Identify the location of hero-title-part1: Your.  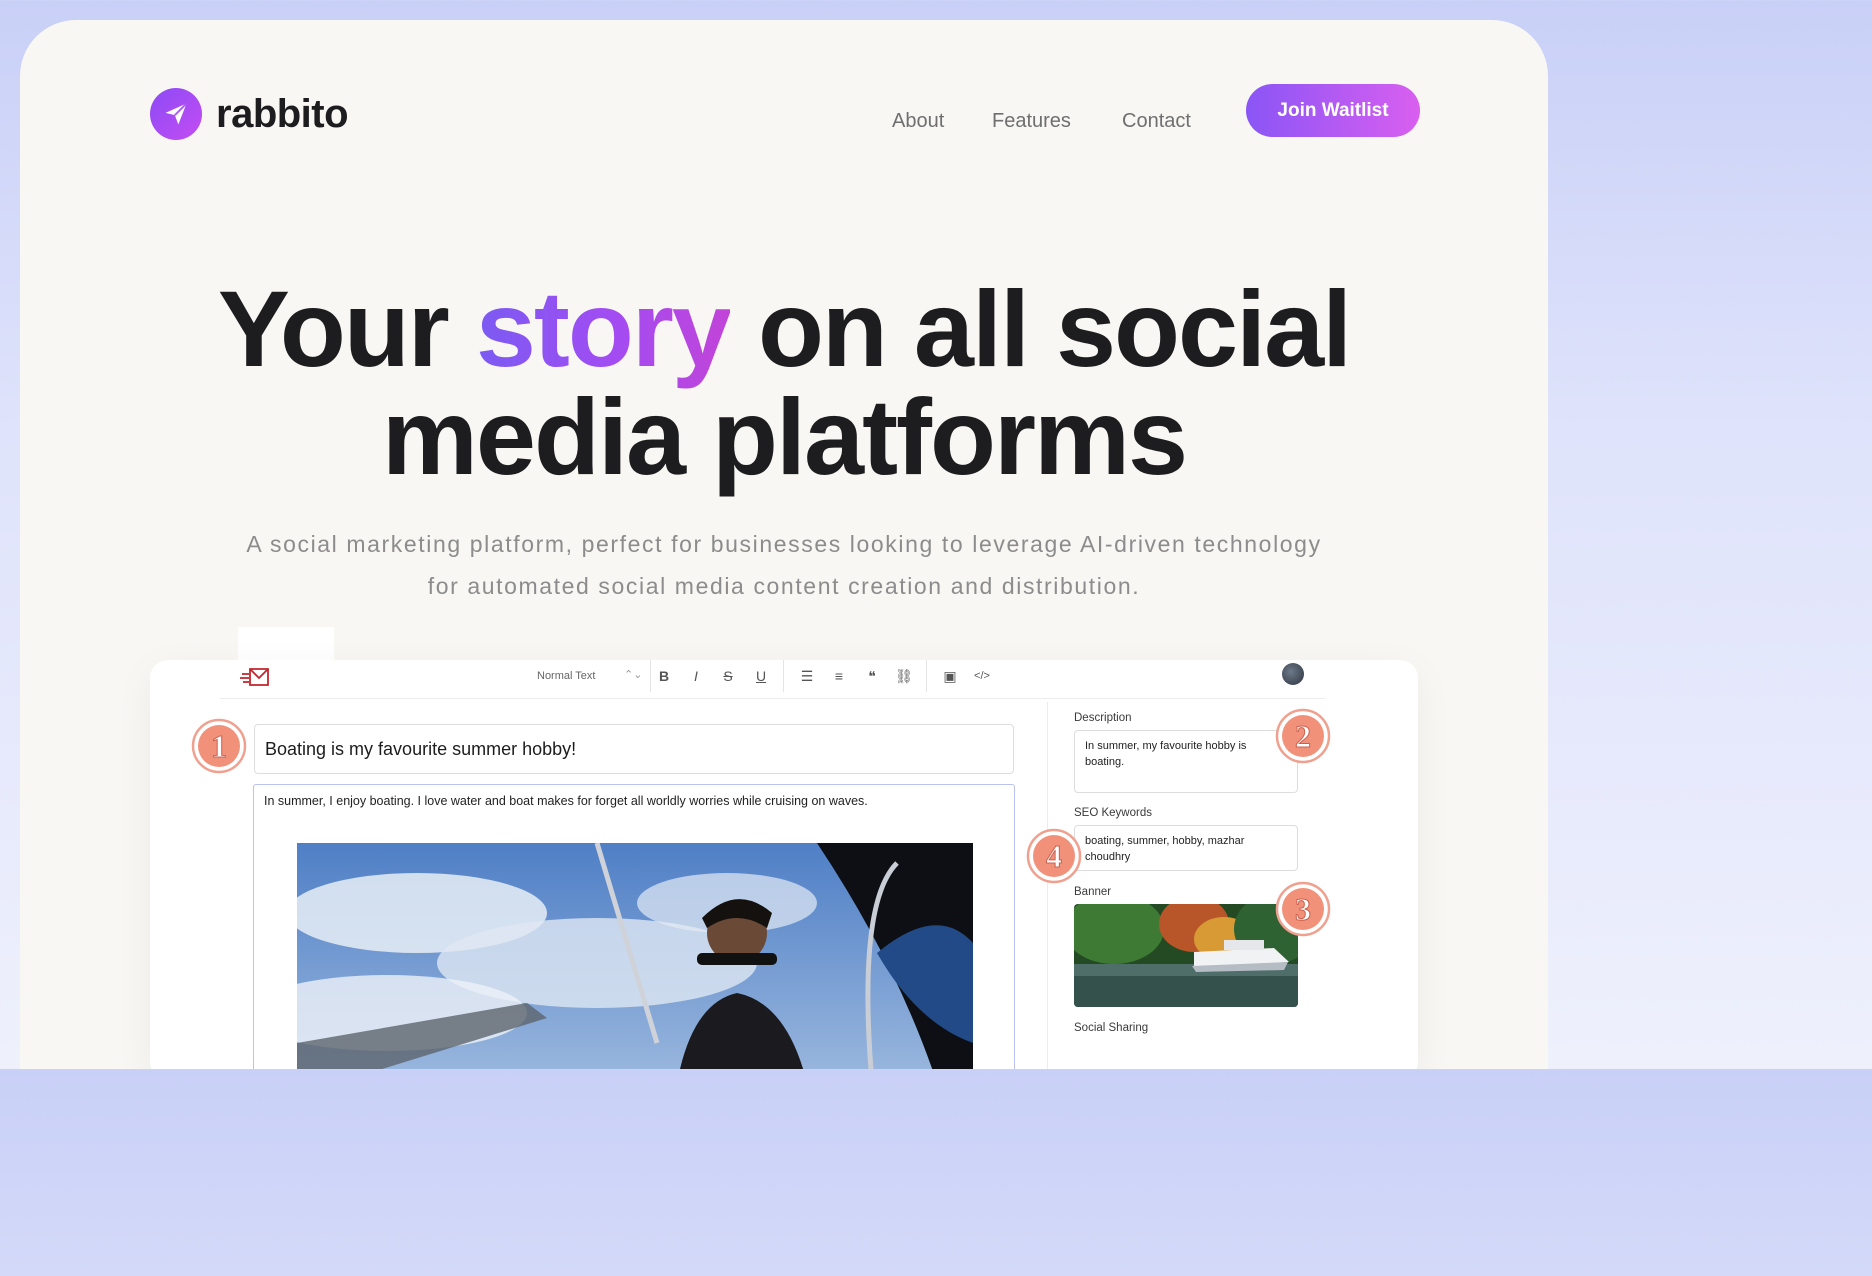
(346, 328).